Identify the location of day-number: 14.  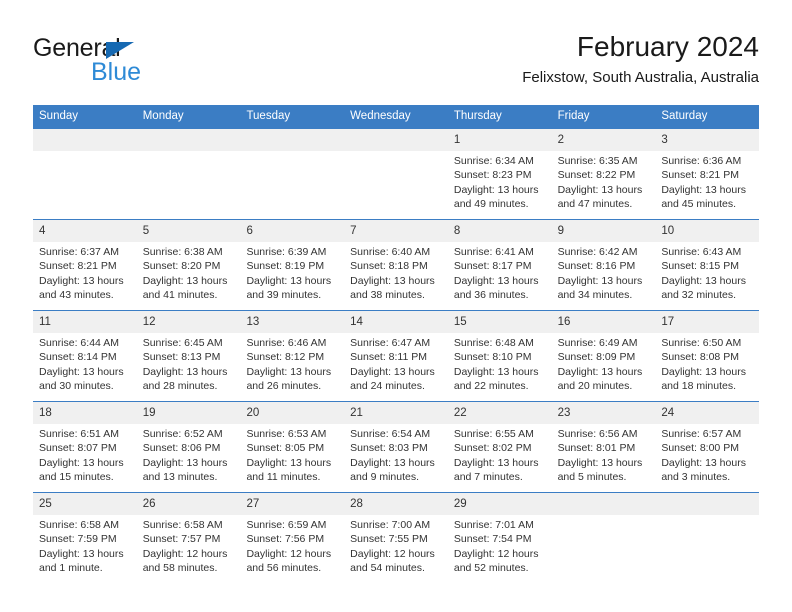
(396, 322).